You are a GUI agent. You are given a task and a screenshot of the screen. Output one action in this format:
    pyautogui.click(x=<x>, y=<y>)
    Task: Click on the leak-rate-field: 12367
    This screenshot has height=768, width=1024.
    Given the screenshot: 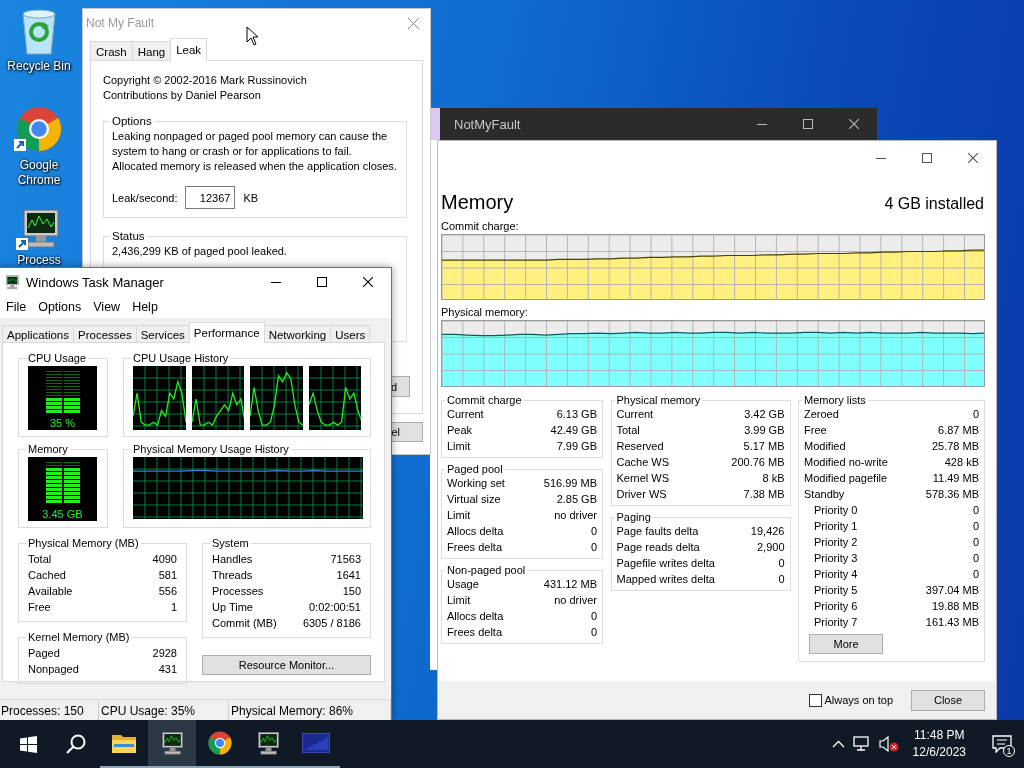 What is the action you would take?
    pyautogui.click(x=210, y=197)
    